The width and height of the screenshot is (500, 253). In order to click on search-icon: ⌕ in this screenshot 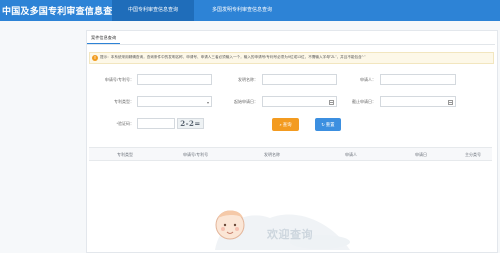, I will do `click(280, 124)`.